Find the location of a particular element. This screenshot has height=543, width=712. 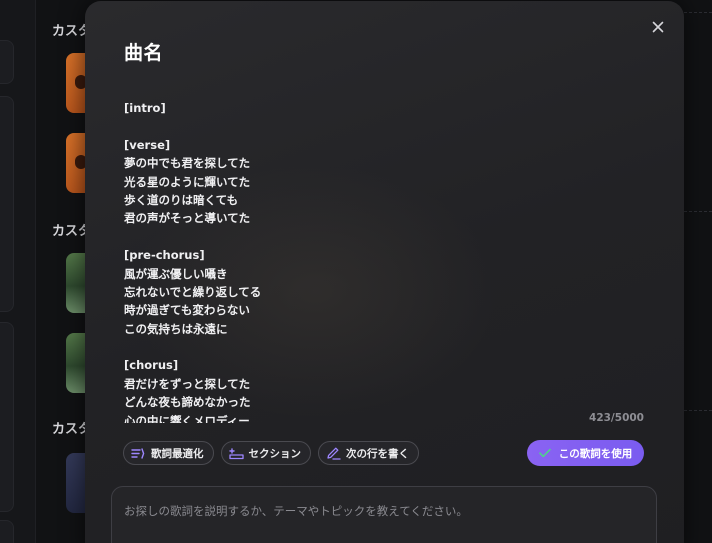

lyrics-line: 忘れないでと繰り返してる is located at coordinates (193, 291).